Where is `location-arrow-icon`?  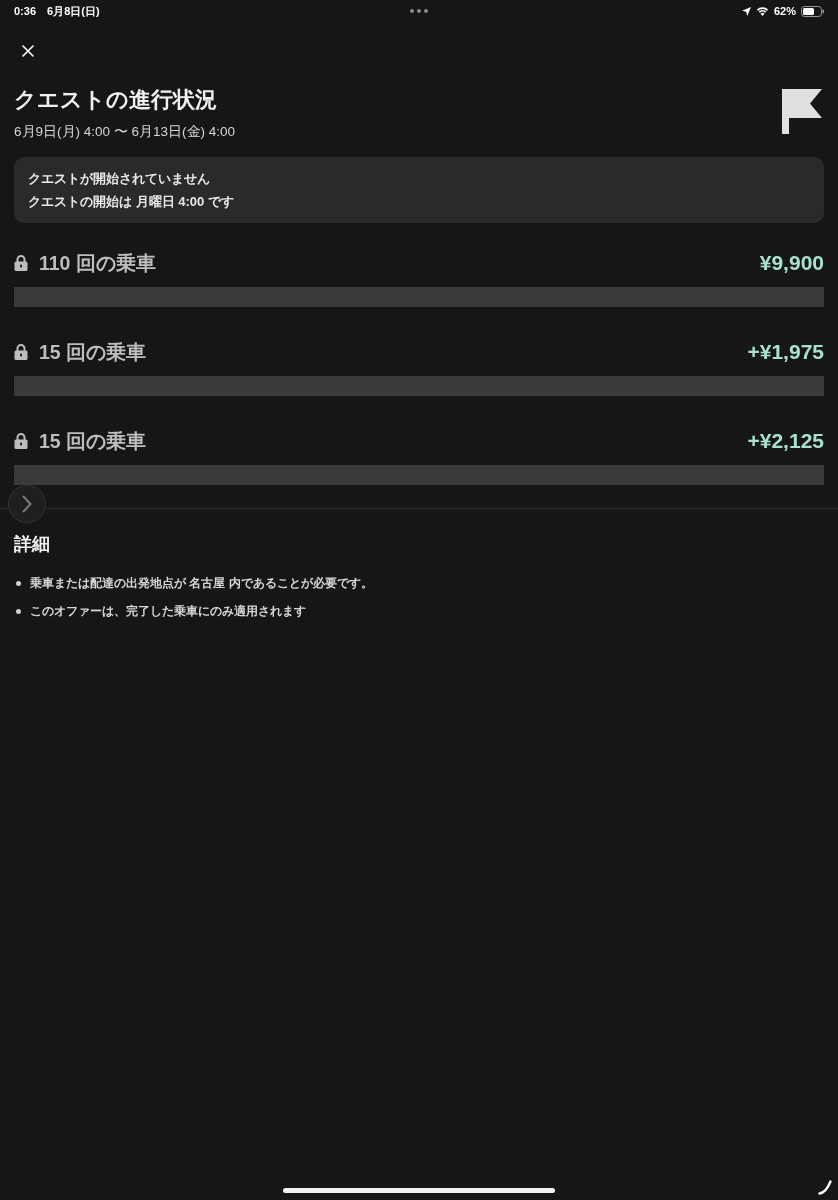 location-arrow-icon is located at coordinates (746, 11).